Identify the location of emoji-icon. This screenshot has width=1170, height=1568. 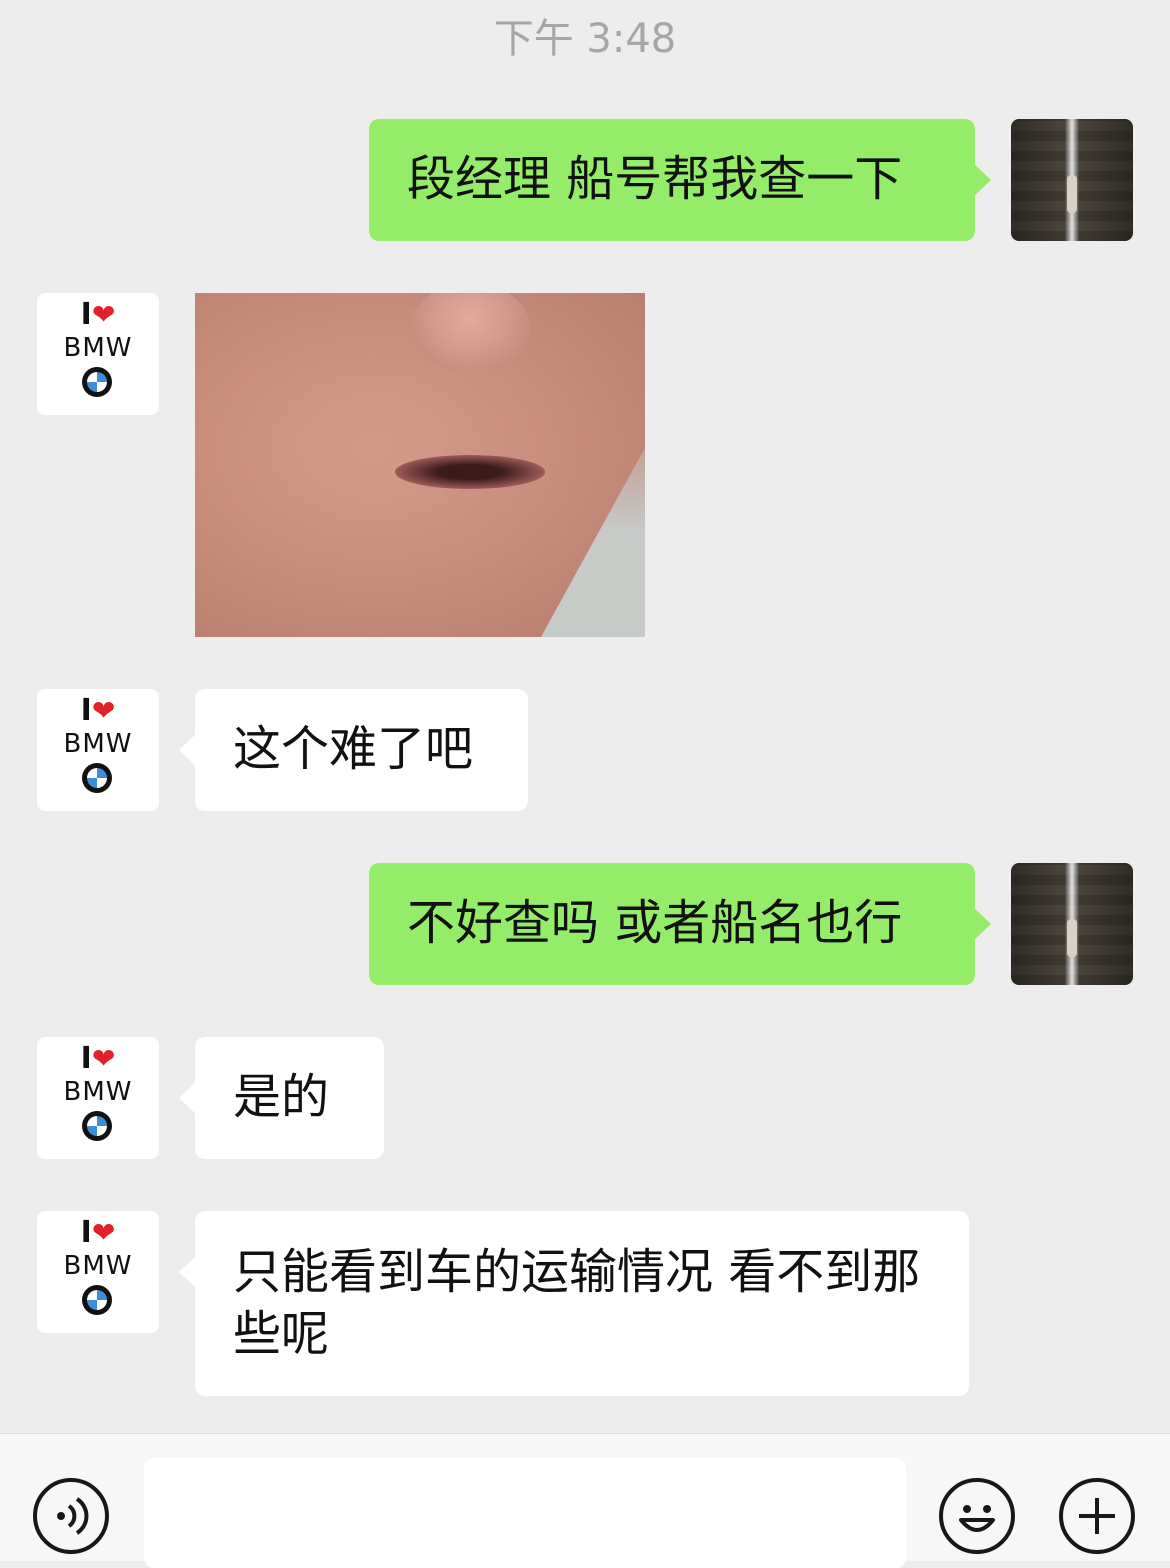
(977, 1518).